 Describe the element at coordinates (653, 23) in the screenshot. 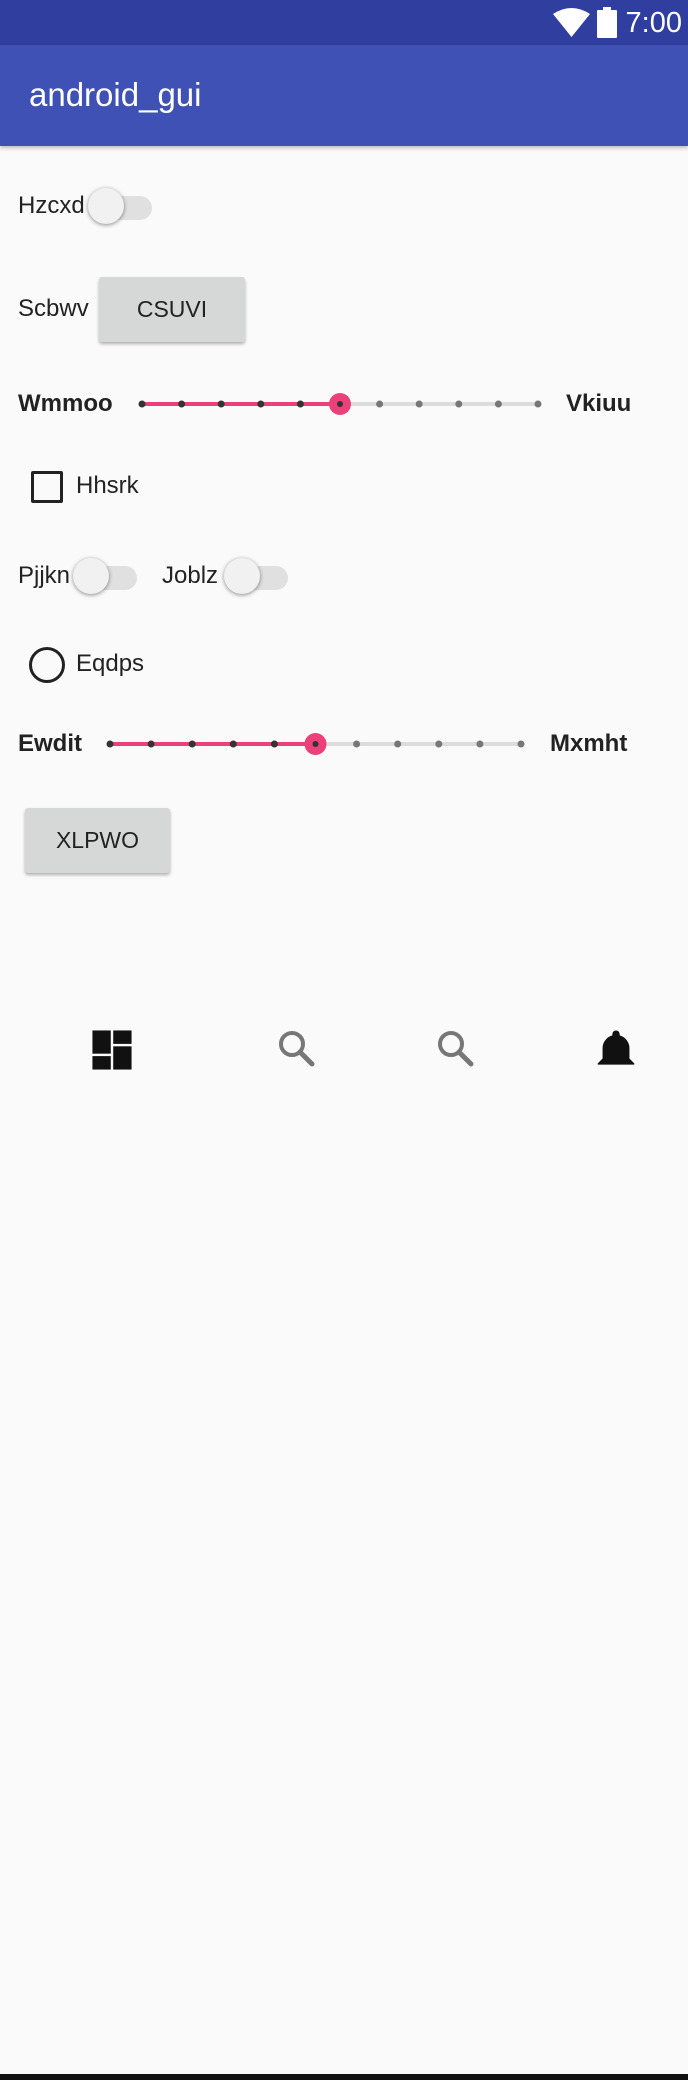

I see `status-time: 7:00` at that location.